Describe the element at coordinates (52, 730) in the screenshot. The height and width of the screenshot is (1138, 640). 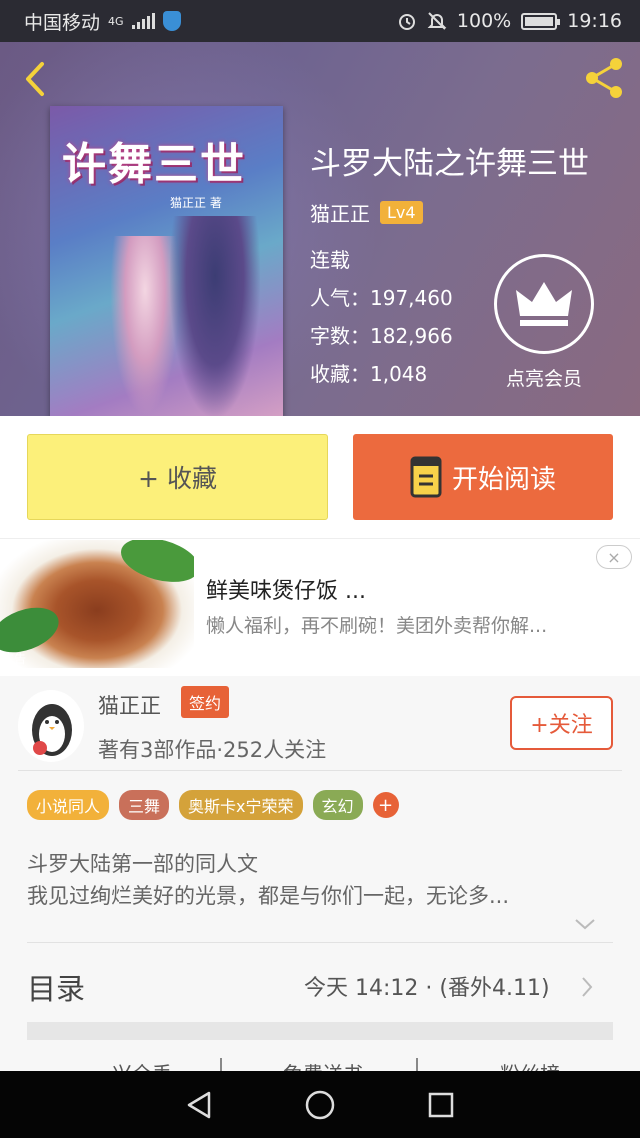
I see `penguin-avatar-icon` at that location.